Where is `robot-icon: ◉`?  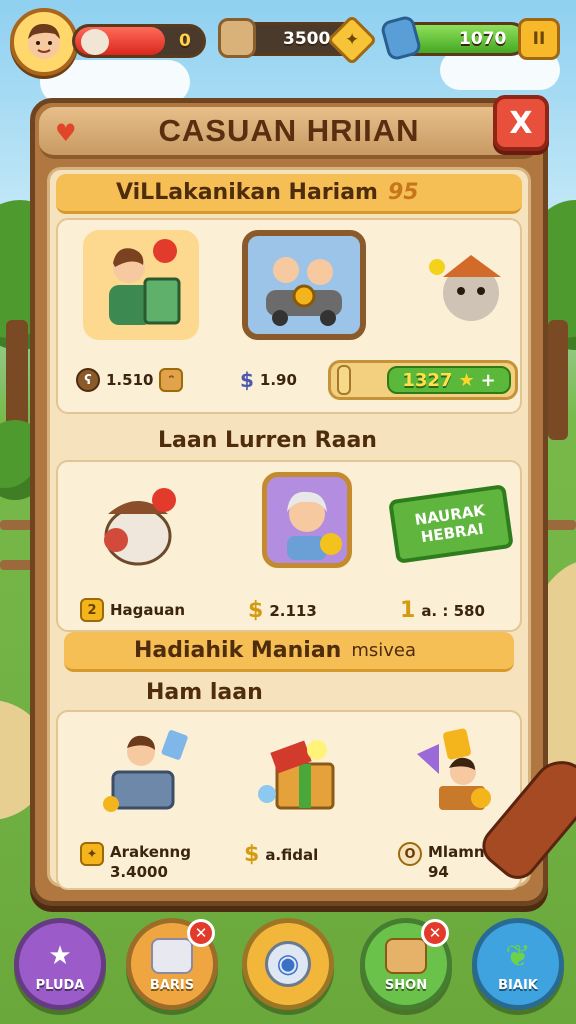 robot-icon: ◉ is located at coordinates (288, 964).